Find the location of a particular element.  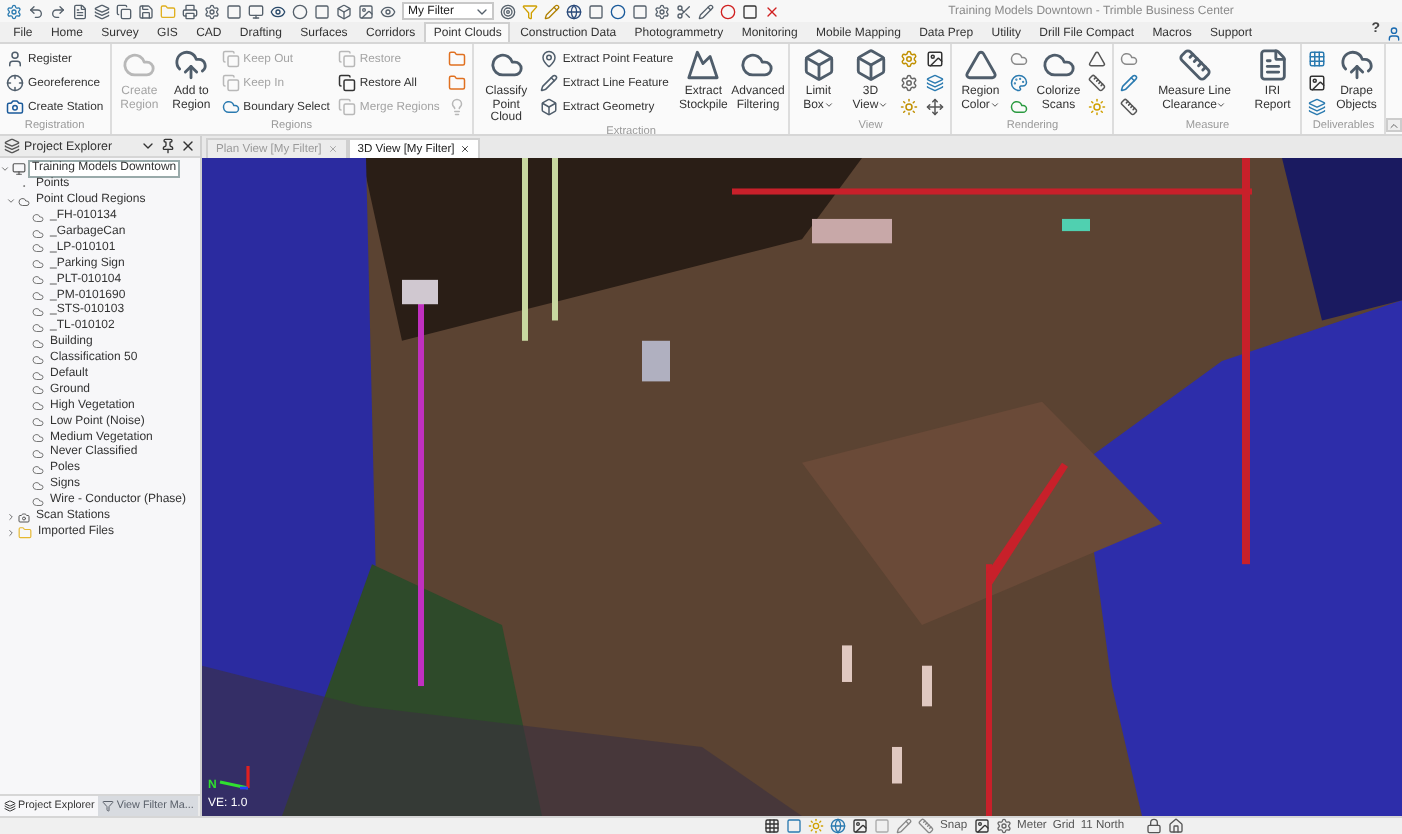

document-icon is located at coordinates (80, 11).